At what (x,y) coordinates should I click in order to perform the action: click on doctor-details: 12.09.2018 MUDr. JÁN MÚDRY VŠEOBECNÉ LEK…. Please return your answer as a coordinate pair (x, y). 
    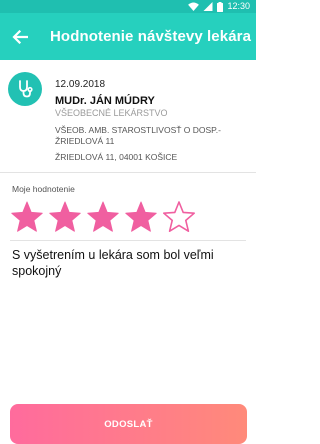
    Looking at the image, I should click on (152, 121).